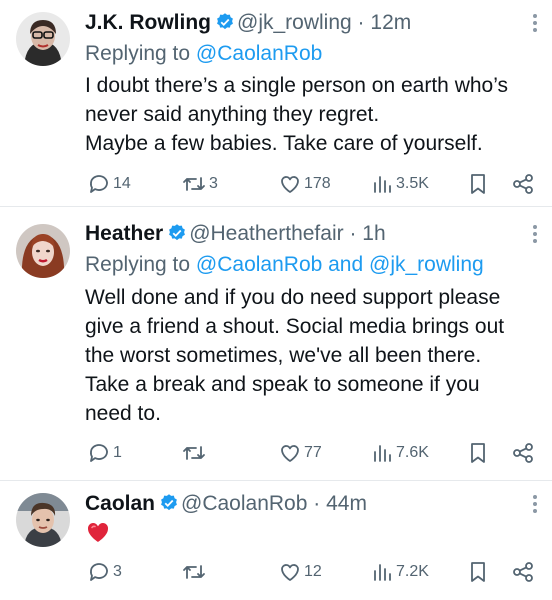  I want to click on action-bar: 14 3 178 3.5K, so click(312, 184).